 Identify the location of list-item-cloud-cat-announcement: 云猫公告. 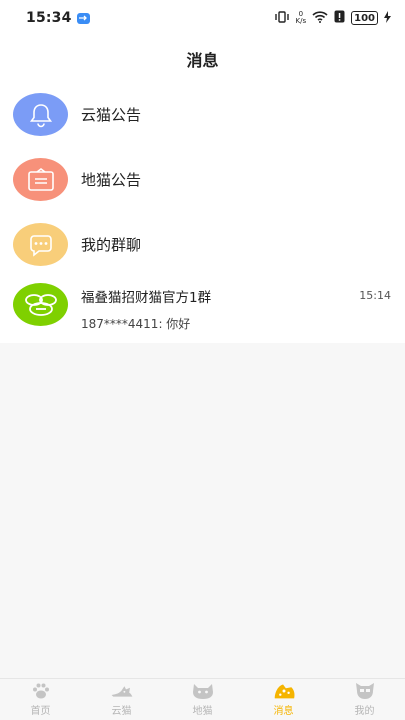
(202, 114).